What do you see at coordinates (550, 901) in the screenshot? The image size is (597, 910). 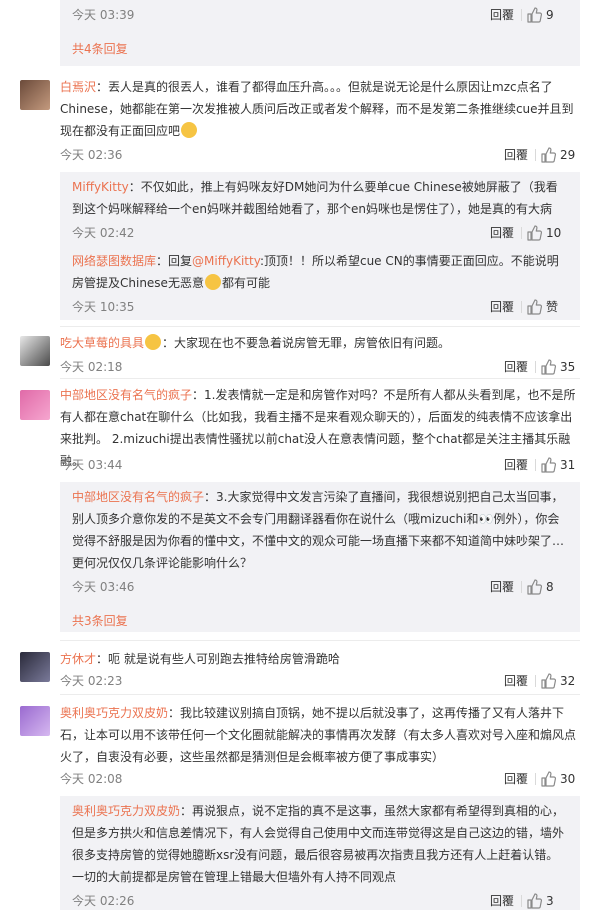 I see `like-count: 3` at bounding box center [550, 901].